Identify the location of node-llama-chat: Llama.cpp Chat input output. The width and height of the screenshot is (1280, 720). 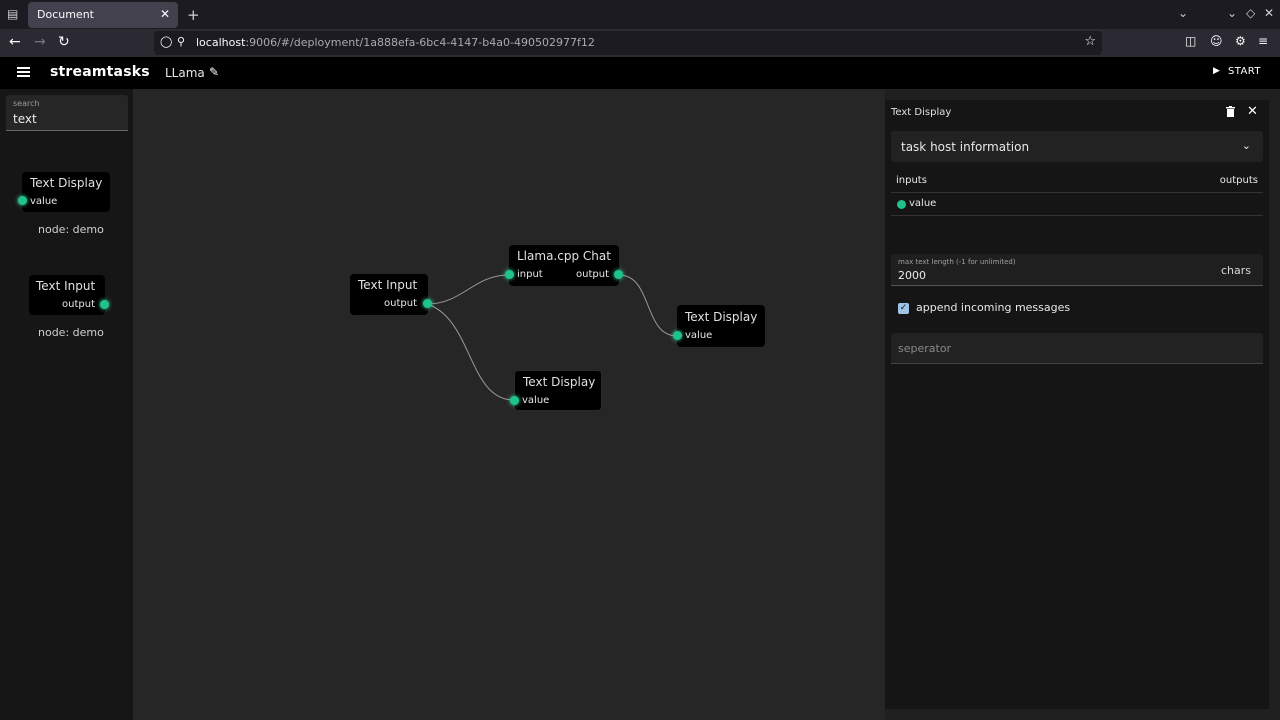
(564, 265).